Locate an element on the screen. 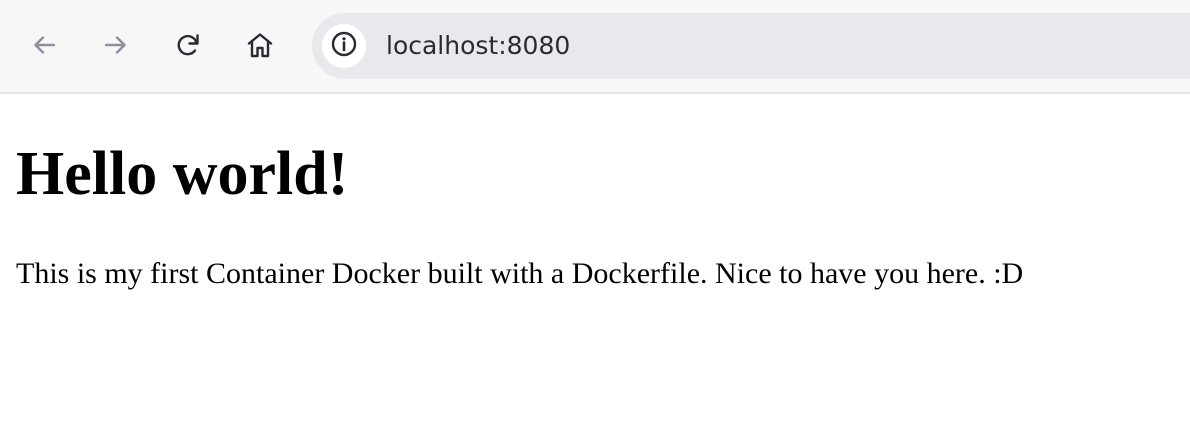 This screenshot has height=444, width=1190. back-button is located at coordinates (44, 45).